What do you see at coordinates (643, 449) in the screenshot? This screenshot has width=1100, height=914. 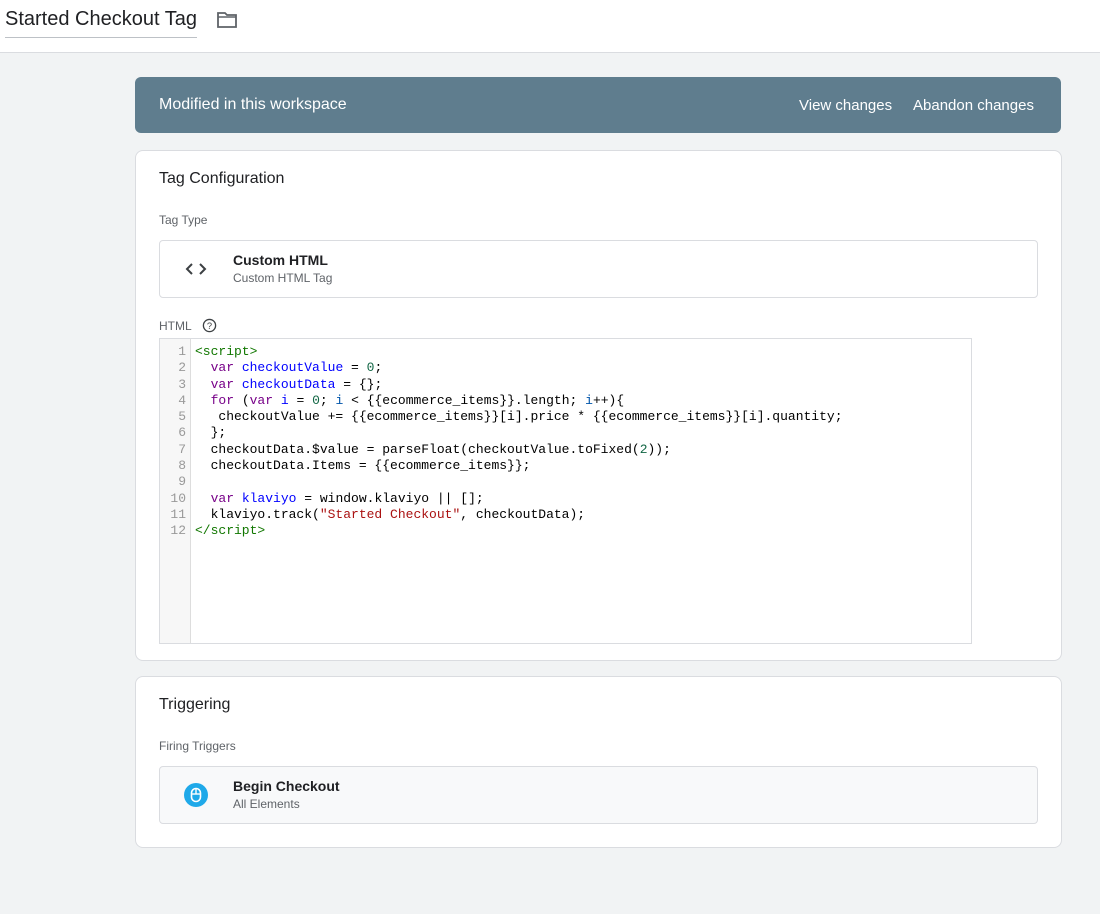 I see `code-token: 2` at bounding box center [643, 449].